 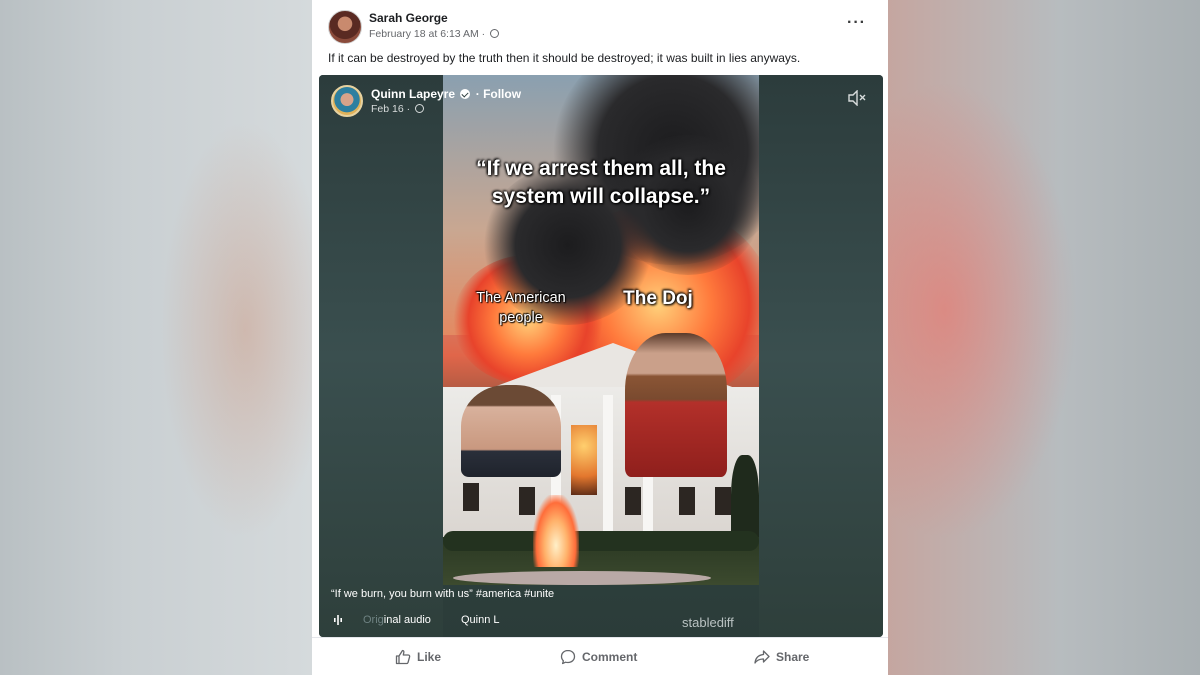 What do you see at coordinates (424, 34) in the screenshot?
I see `post-timestamp: February 18 at 6:13 AM` at bounding box center [424, 34].